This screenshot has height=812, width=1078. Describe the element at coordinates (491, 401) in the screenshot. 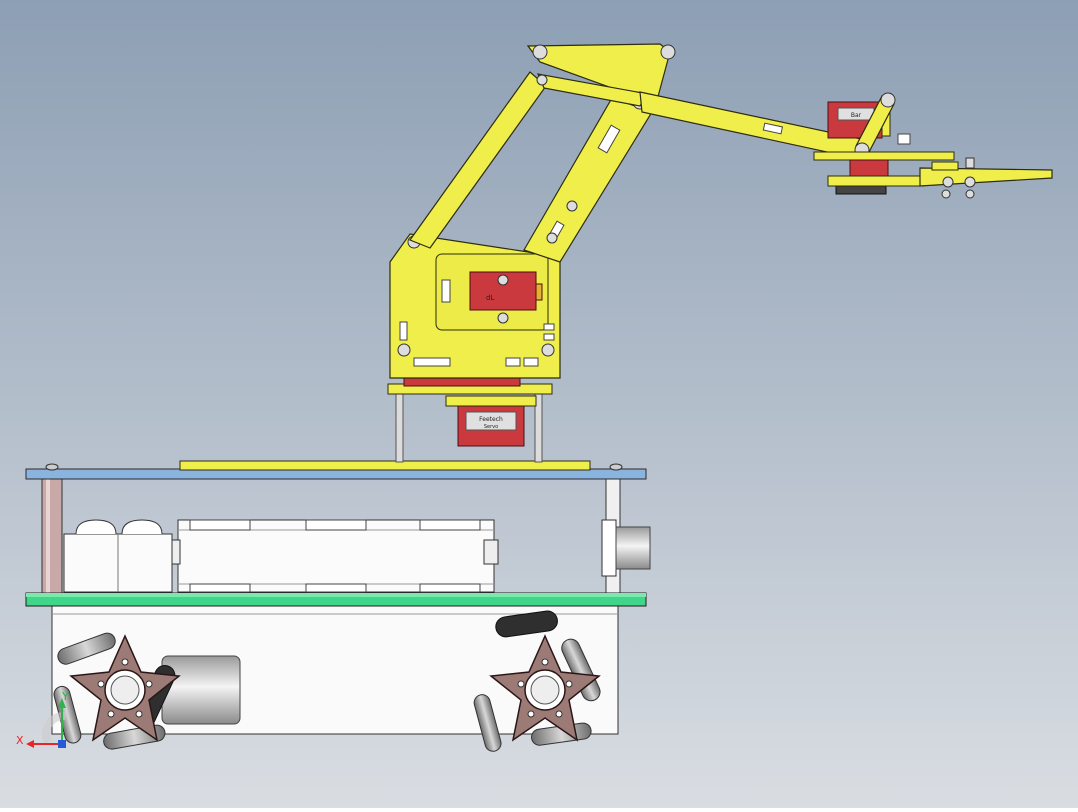

I see `turntable-lower` at that location.